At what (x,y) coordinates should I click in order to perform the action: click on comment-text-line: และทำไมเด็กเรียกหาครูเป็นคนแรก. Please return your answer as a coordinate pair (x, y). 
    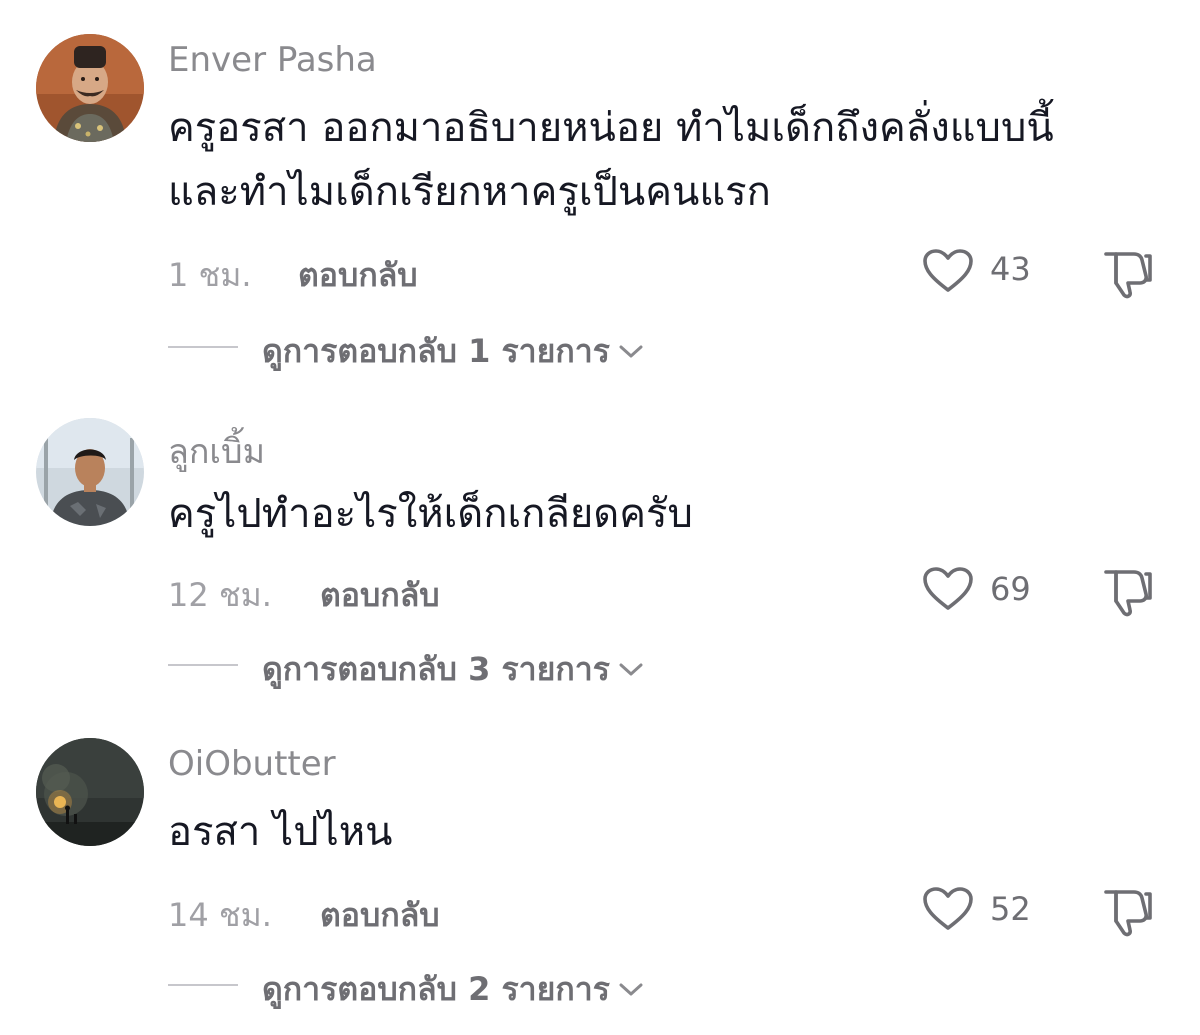
    Looking at the image, I should click on (469, 192).